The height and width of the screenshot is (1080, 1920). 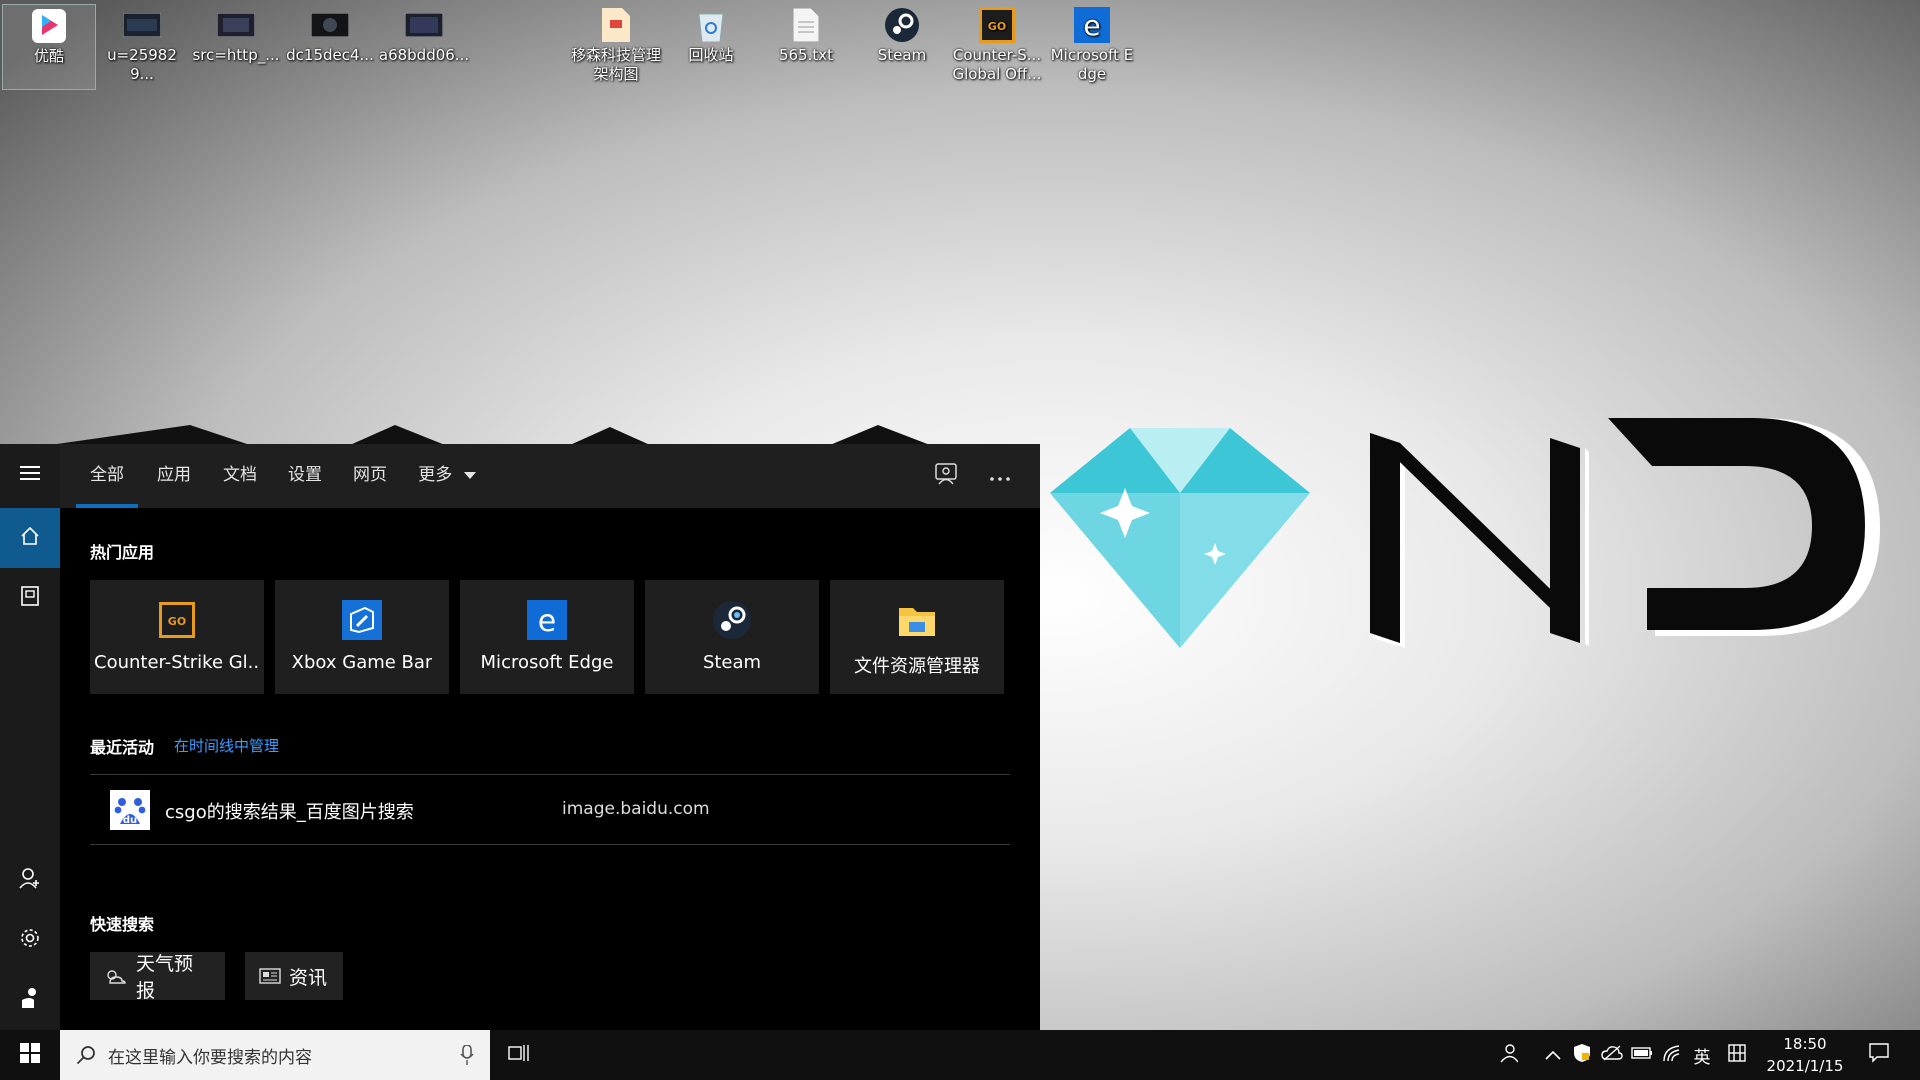 What do you see at coordinates (122, 552) in the screenshot?
I see `top-apps-title: 热门应用` at bounding box center [122, 552].